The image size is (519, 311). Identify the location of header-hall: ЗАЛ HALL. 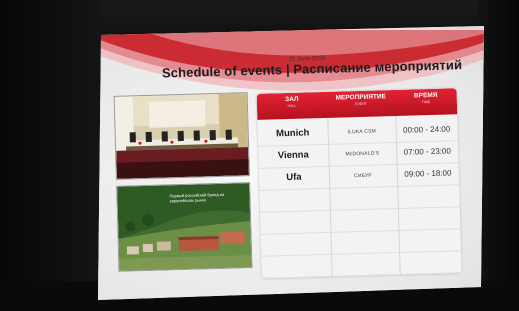
(292, 102).